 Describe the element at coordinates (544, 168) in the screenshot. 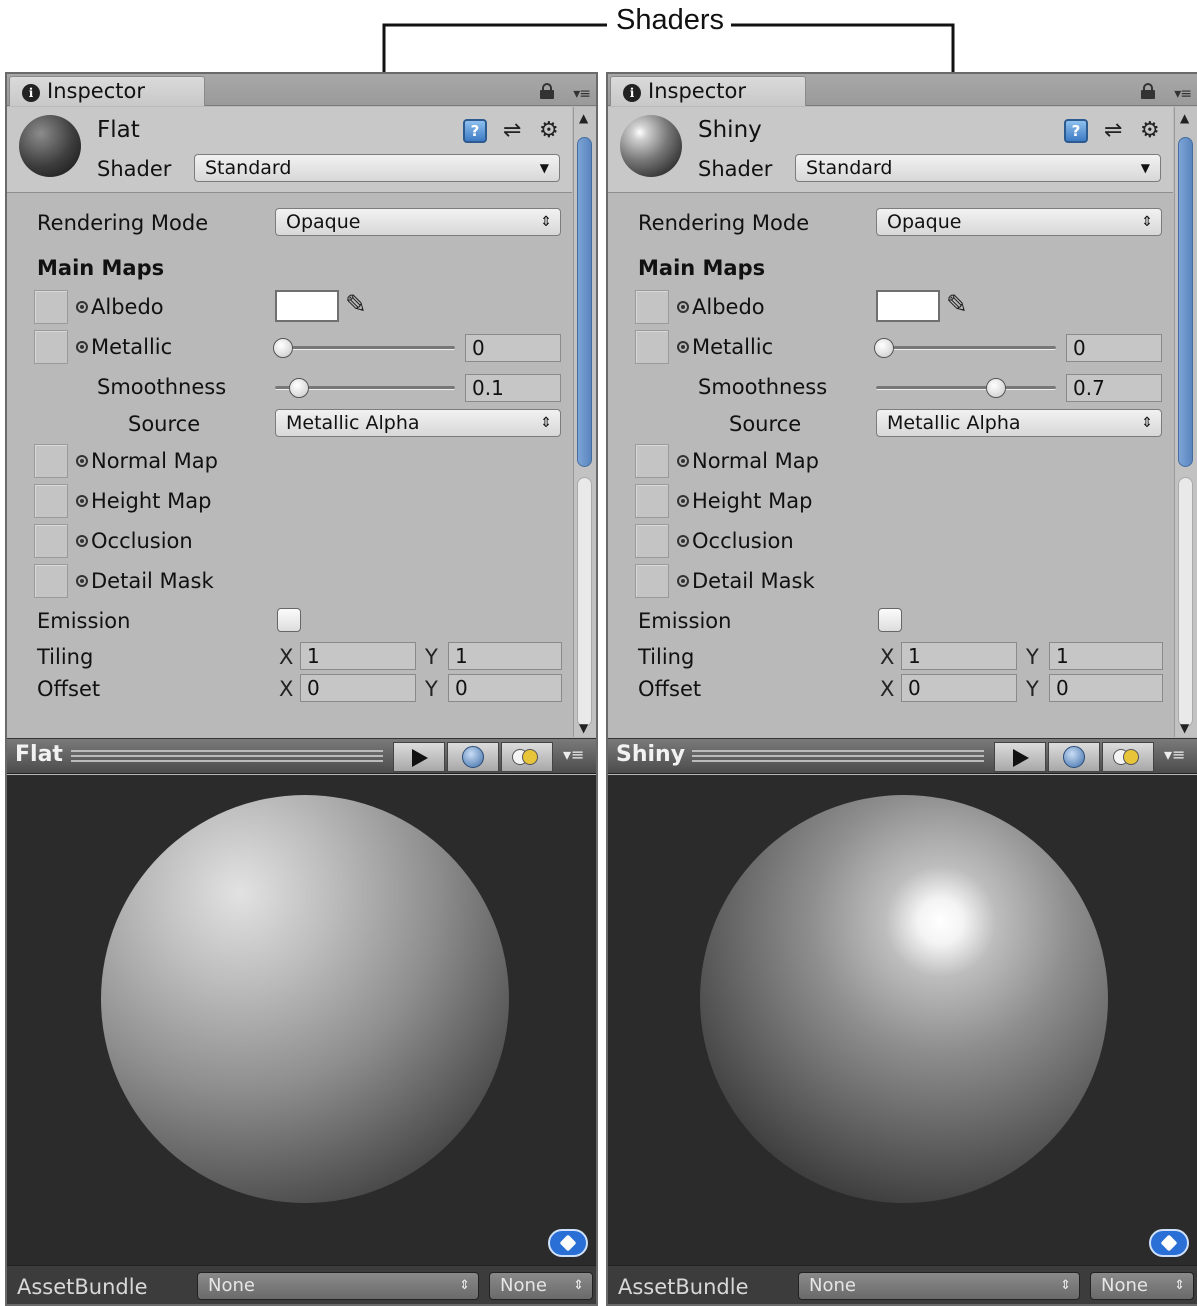

I see `chevron-down-icon: ▼` at that location.